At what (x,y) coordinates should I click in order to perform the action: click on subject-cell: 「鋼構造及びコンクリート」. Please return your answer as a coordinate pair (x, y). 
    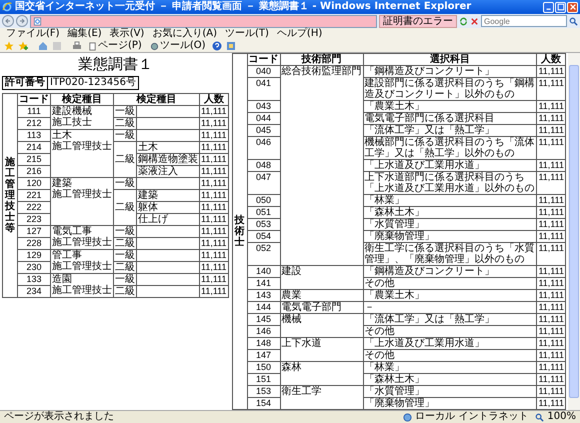
    Looking at the image, I should click on (450, 72).